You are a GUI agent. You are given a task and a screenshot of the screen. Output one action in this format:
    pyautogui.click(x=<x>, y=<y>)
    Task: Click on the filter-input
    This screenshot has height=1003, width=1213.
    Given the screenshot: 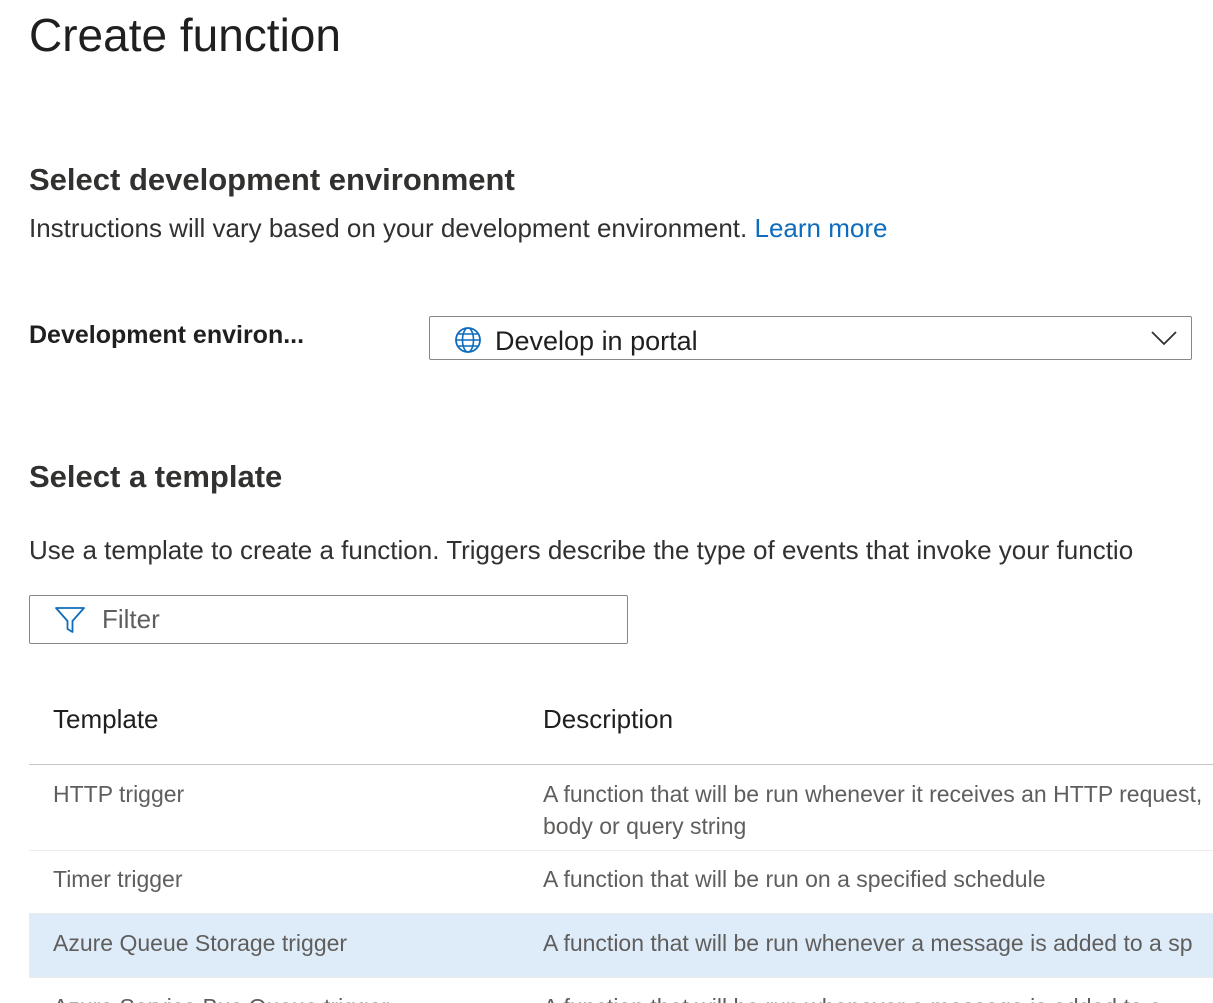 What is the action you would take?
    pyautogui.click(x=352, y=619)
    